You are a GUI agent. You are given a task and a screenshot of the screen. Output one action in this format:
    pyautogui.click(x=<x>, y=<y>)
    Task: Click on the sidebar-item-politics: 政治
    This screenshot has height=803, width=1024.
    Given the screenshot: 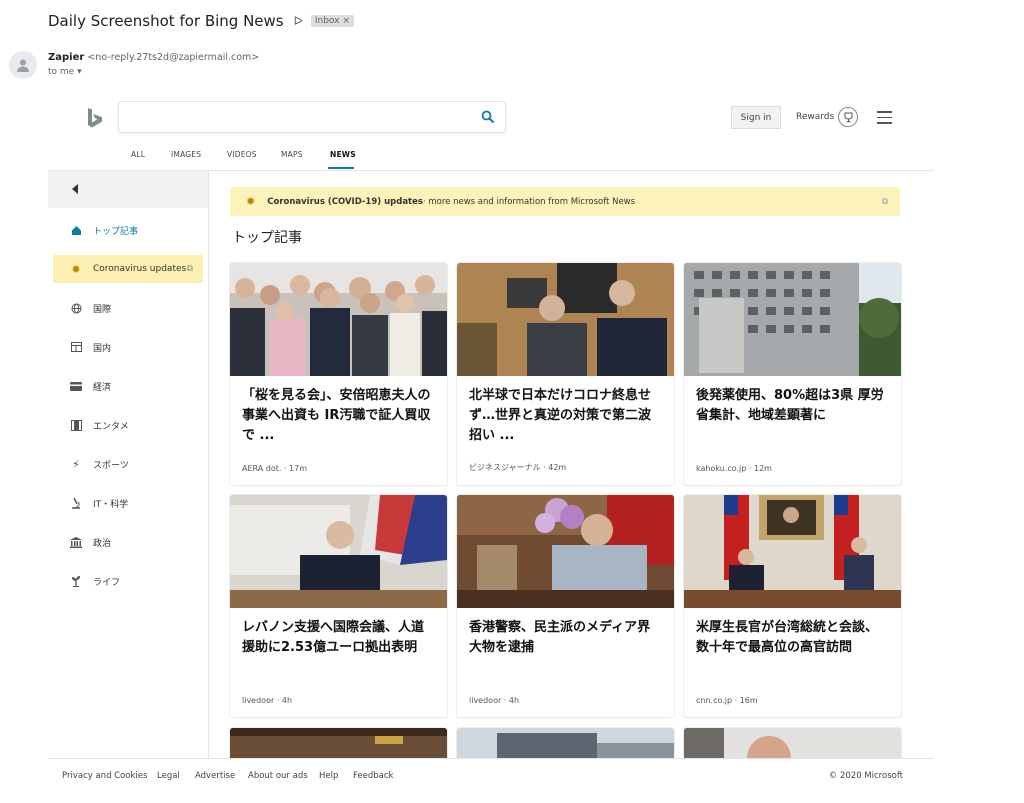 What is the action you would take?
    pyautogui.click(x=128, y=542)
    